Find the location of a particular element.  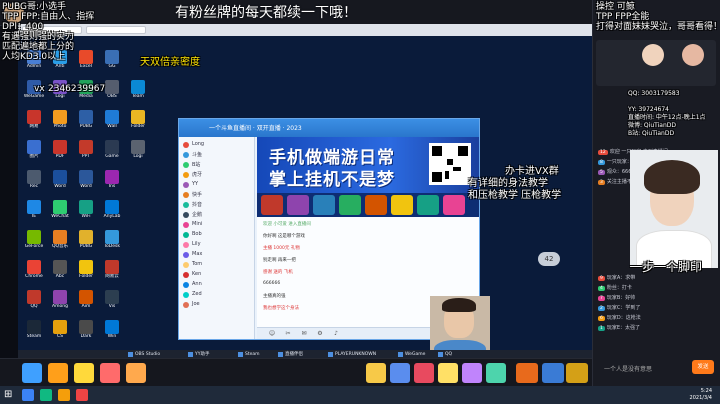

danmaku-placeholder: 一个人是没有意思 is located at coordinates (628, 369).